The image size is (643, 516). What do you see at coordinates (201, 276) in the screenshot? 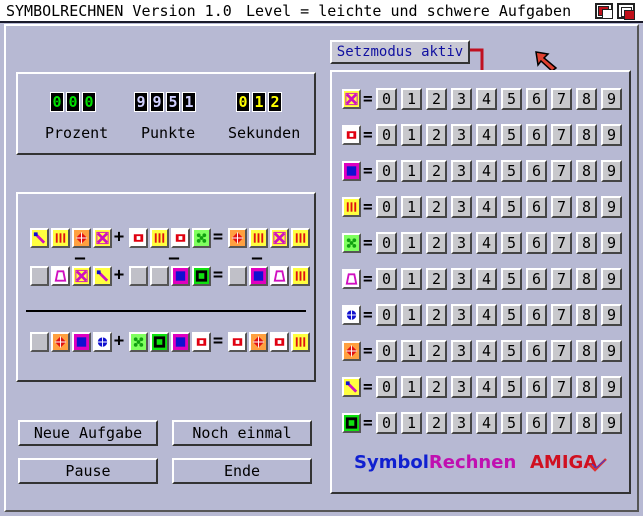
I see `green-square-icon` at bounding box center [201, 276].